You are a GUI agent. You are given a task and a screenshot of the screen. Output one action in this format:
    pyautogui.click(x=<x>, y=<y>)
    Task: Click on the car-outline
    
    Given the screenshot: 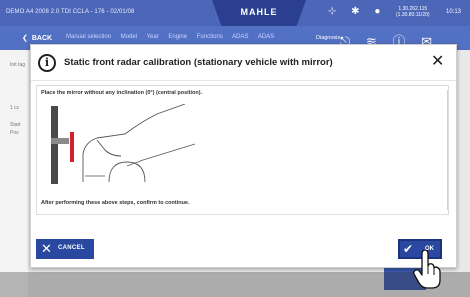 What is the action you would take?
    pyautogui.click(x=134, y=143)
    